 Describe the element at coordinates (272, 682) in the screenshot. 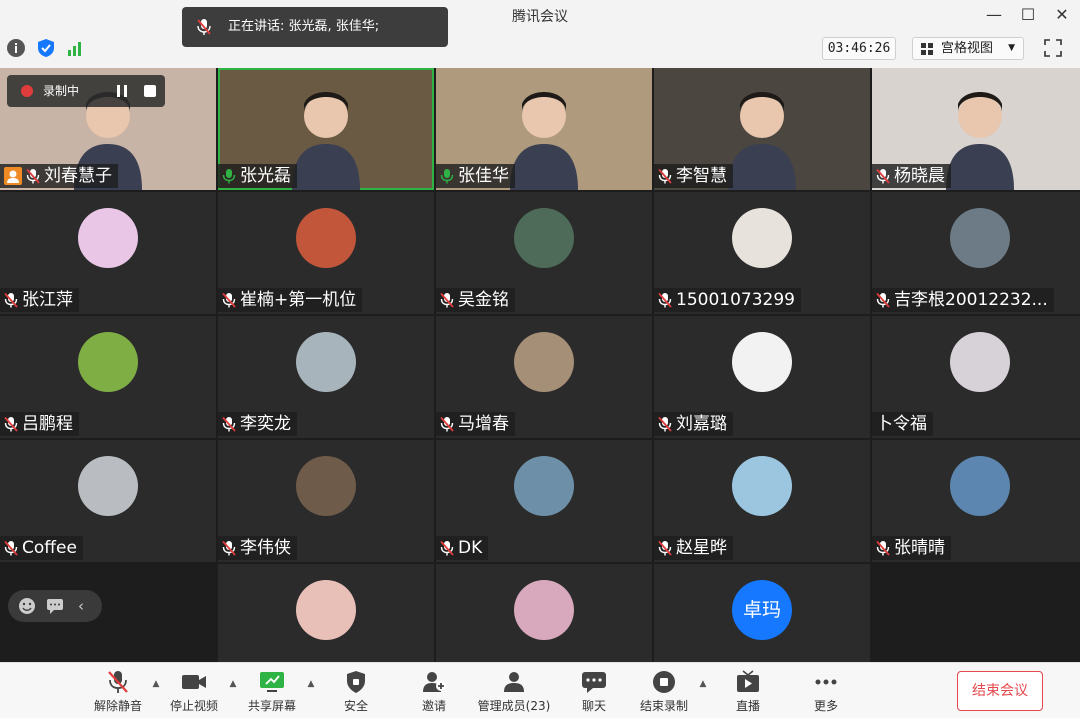

I see `share-screen-icon` at that location.